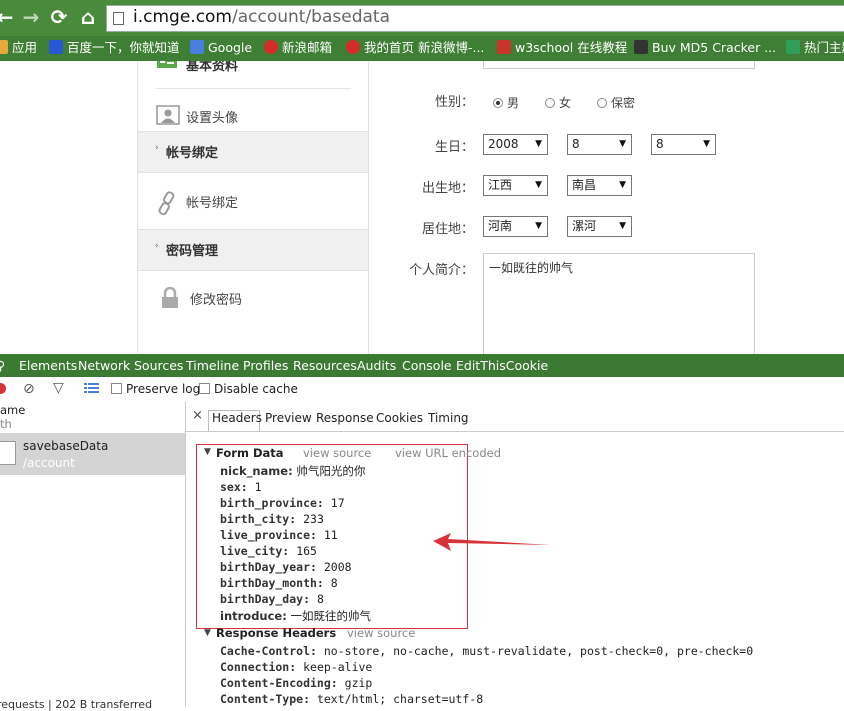 This screenshot has width=844, height=711. I want to click on sidebar-item-basic-info: 基本资料, so click(253, 75).